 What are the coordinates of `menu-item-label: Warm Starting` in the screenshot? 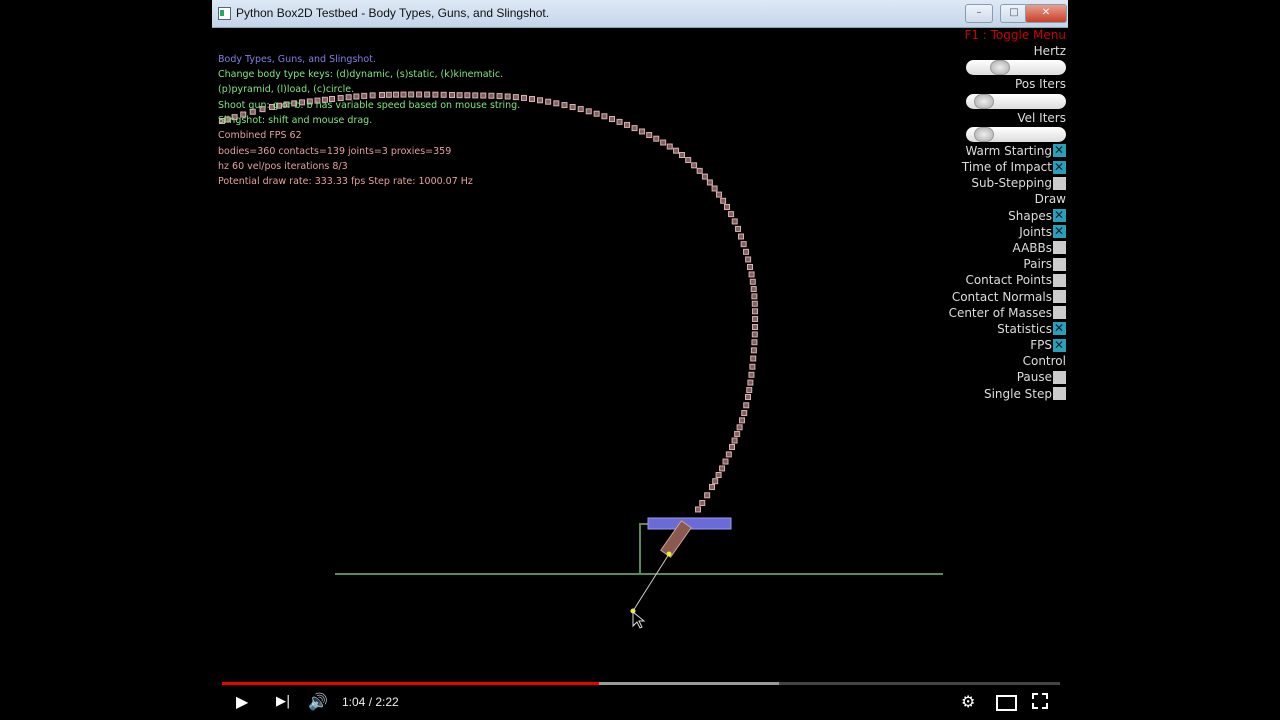 It's located at (1008, 150).